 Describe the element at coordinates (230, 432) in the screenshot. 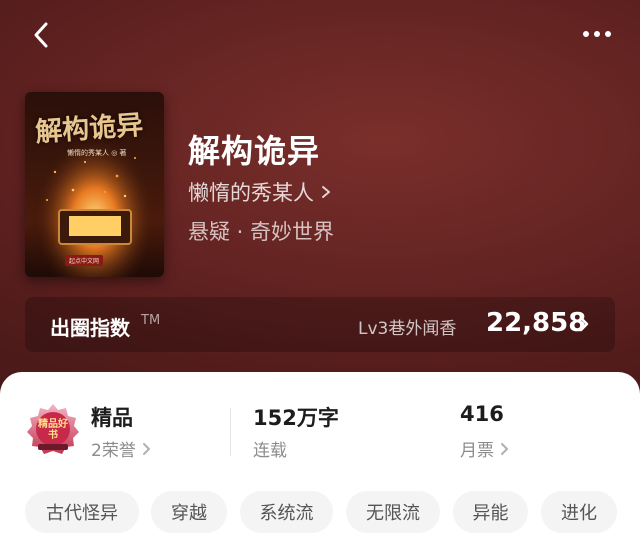

I see `stat-divider` at that location.